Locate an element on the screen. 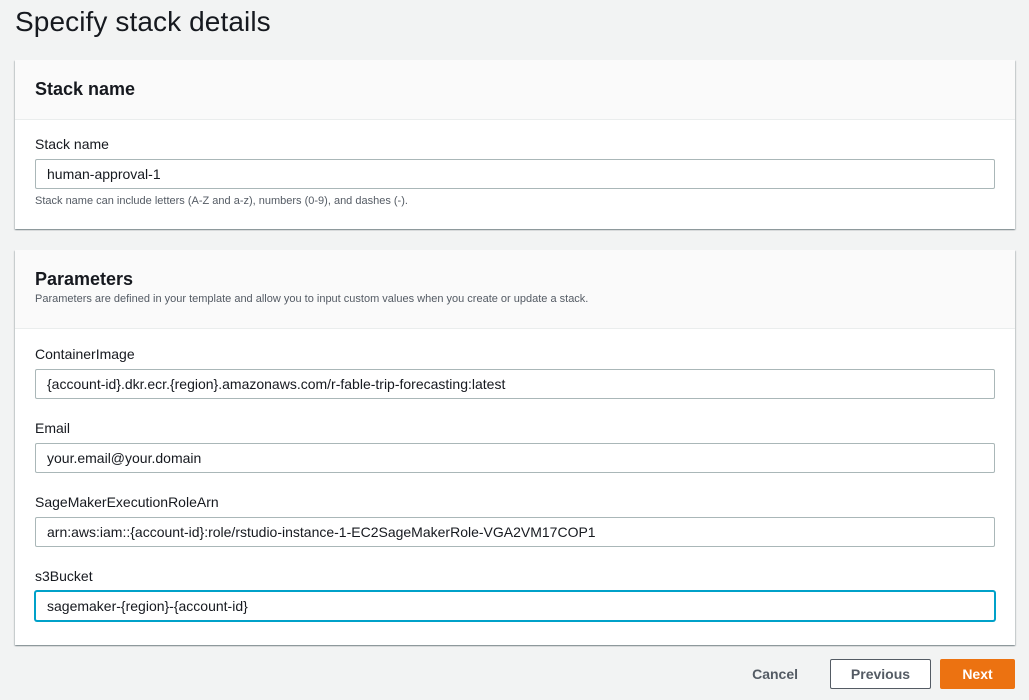 This screenshot has width=1029, height=700. stack-name-label: Stack name is located at coordinates (72, 144).